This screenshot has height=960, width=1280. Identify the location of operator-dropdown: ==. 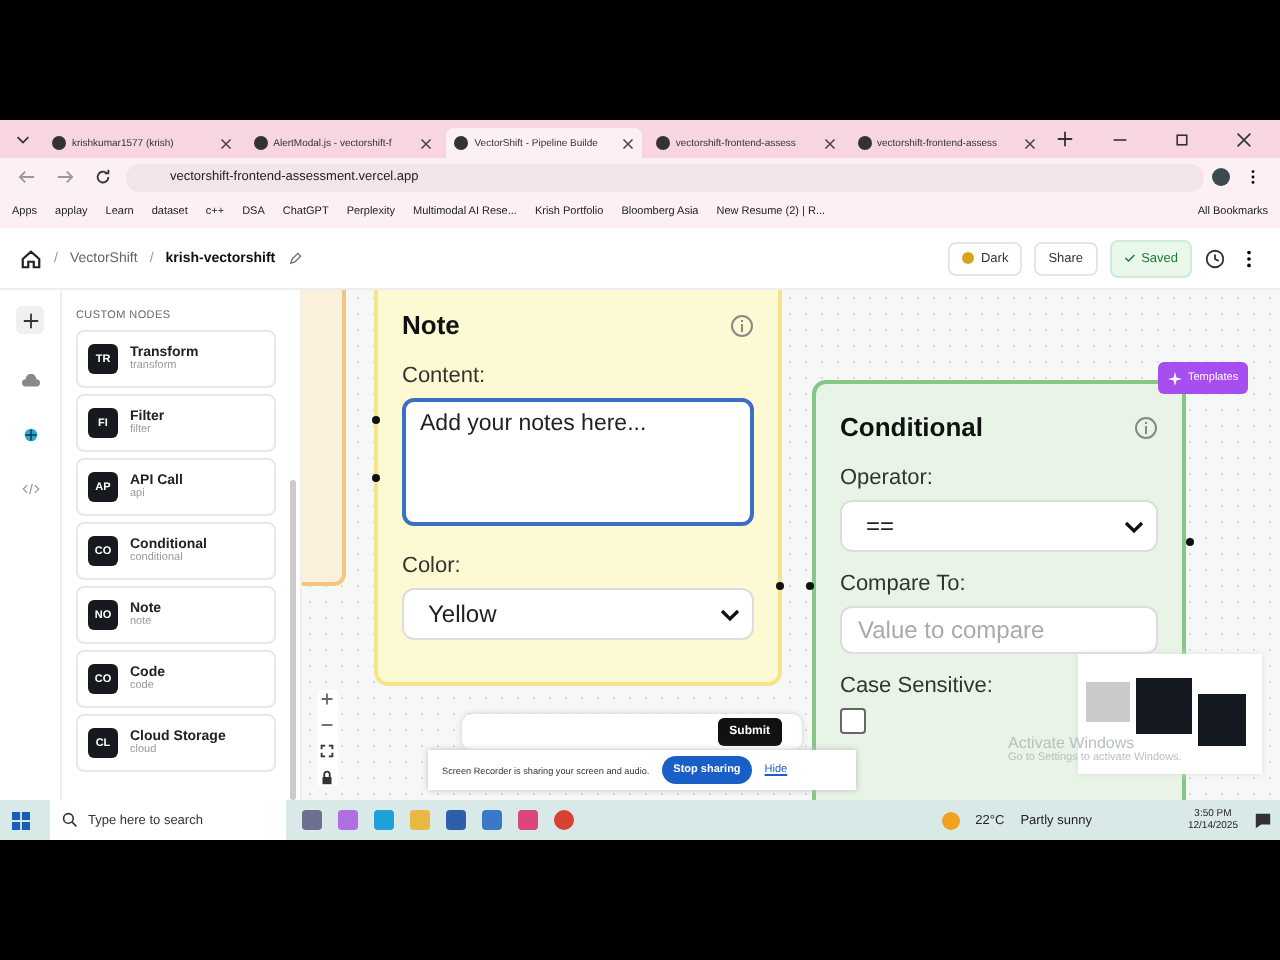
(999, 526).